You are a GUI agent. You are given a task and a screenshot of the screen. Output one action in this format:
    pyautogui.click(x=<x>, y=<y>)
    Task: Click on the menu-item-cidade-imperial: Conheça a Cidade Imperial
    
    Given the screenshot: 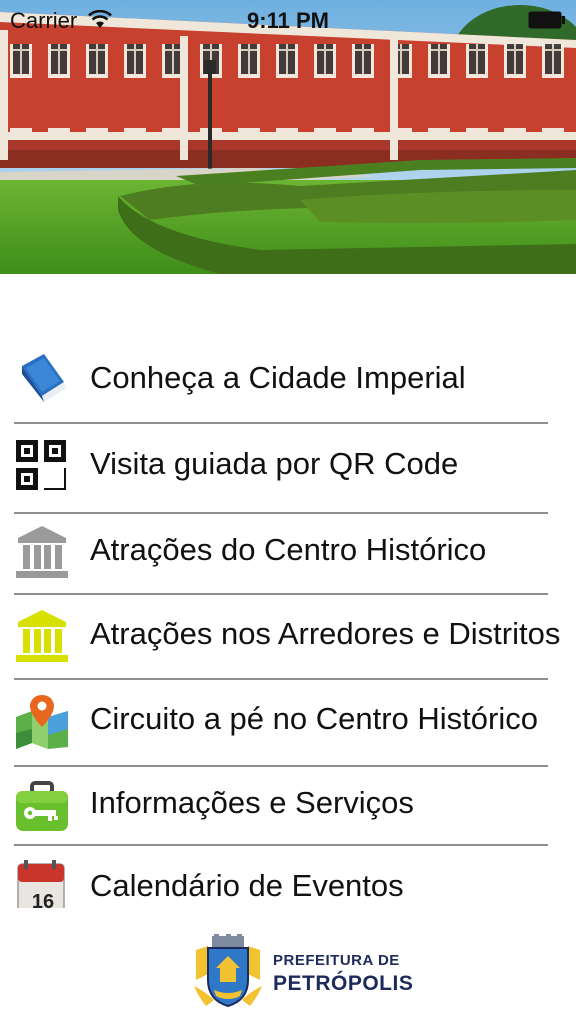 What is the action you would take?
    pyautogui.click(x=288, y=380)
    